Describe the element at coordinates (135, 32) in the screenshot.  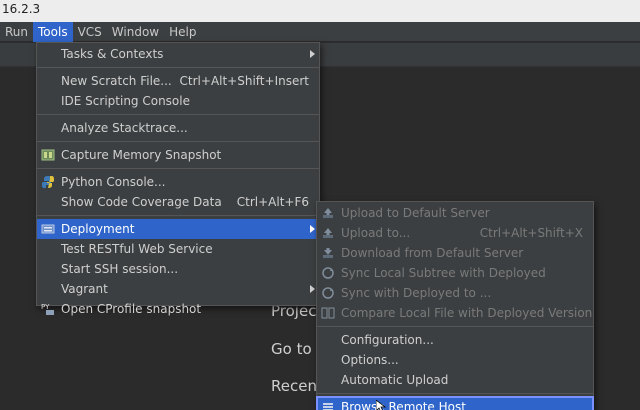
I see `menu-window: Window` at that location.